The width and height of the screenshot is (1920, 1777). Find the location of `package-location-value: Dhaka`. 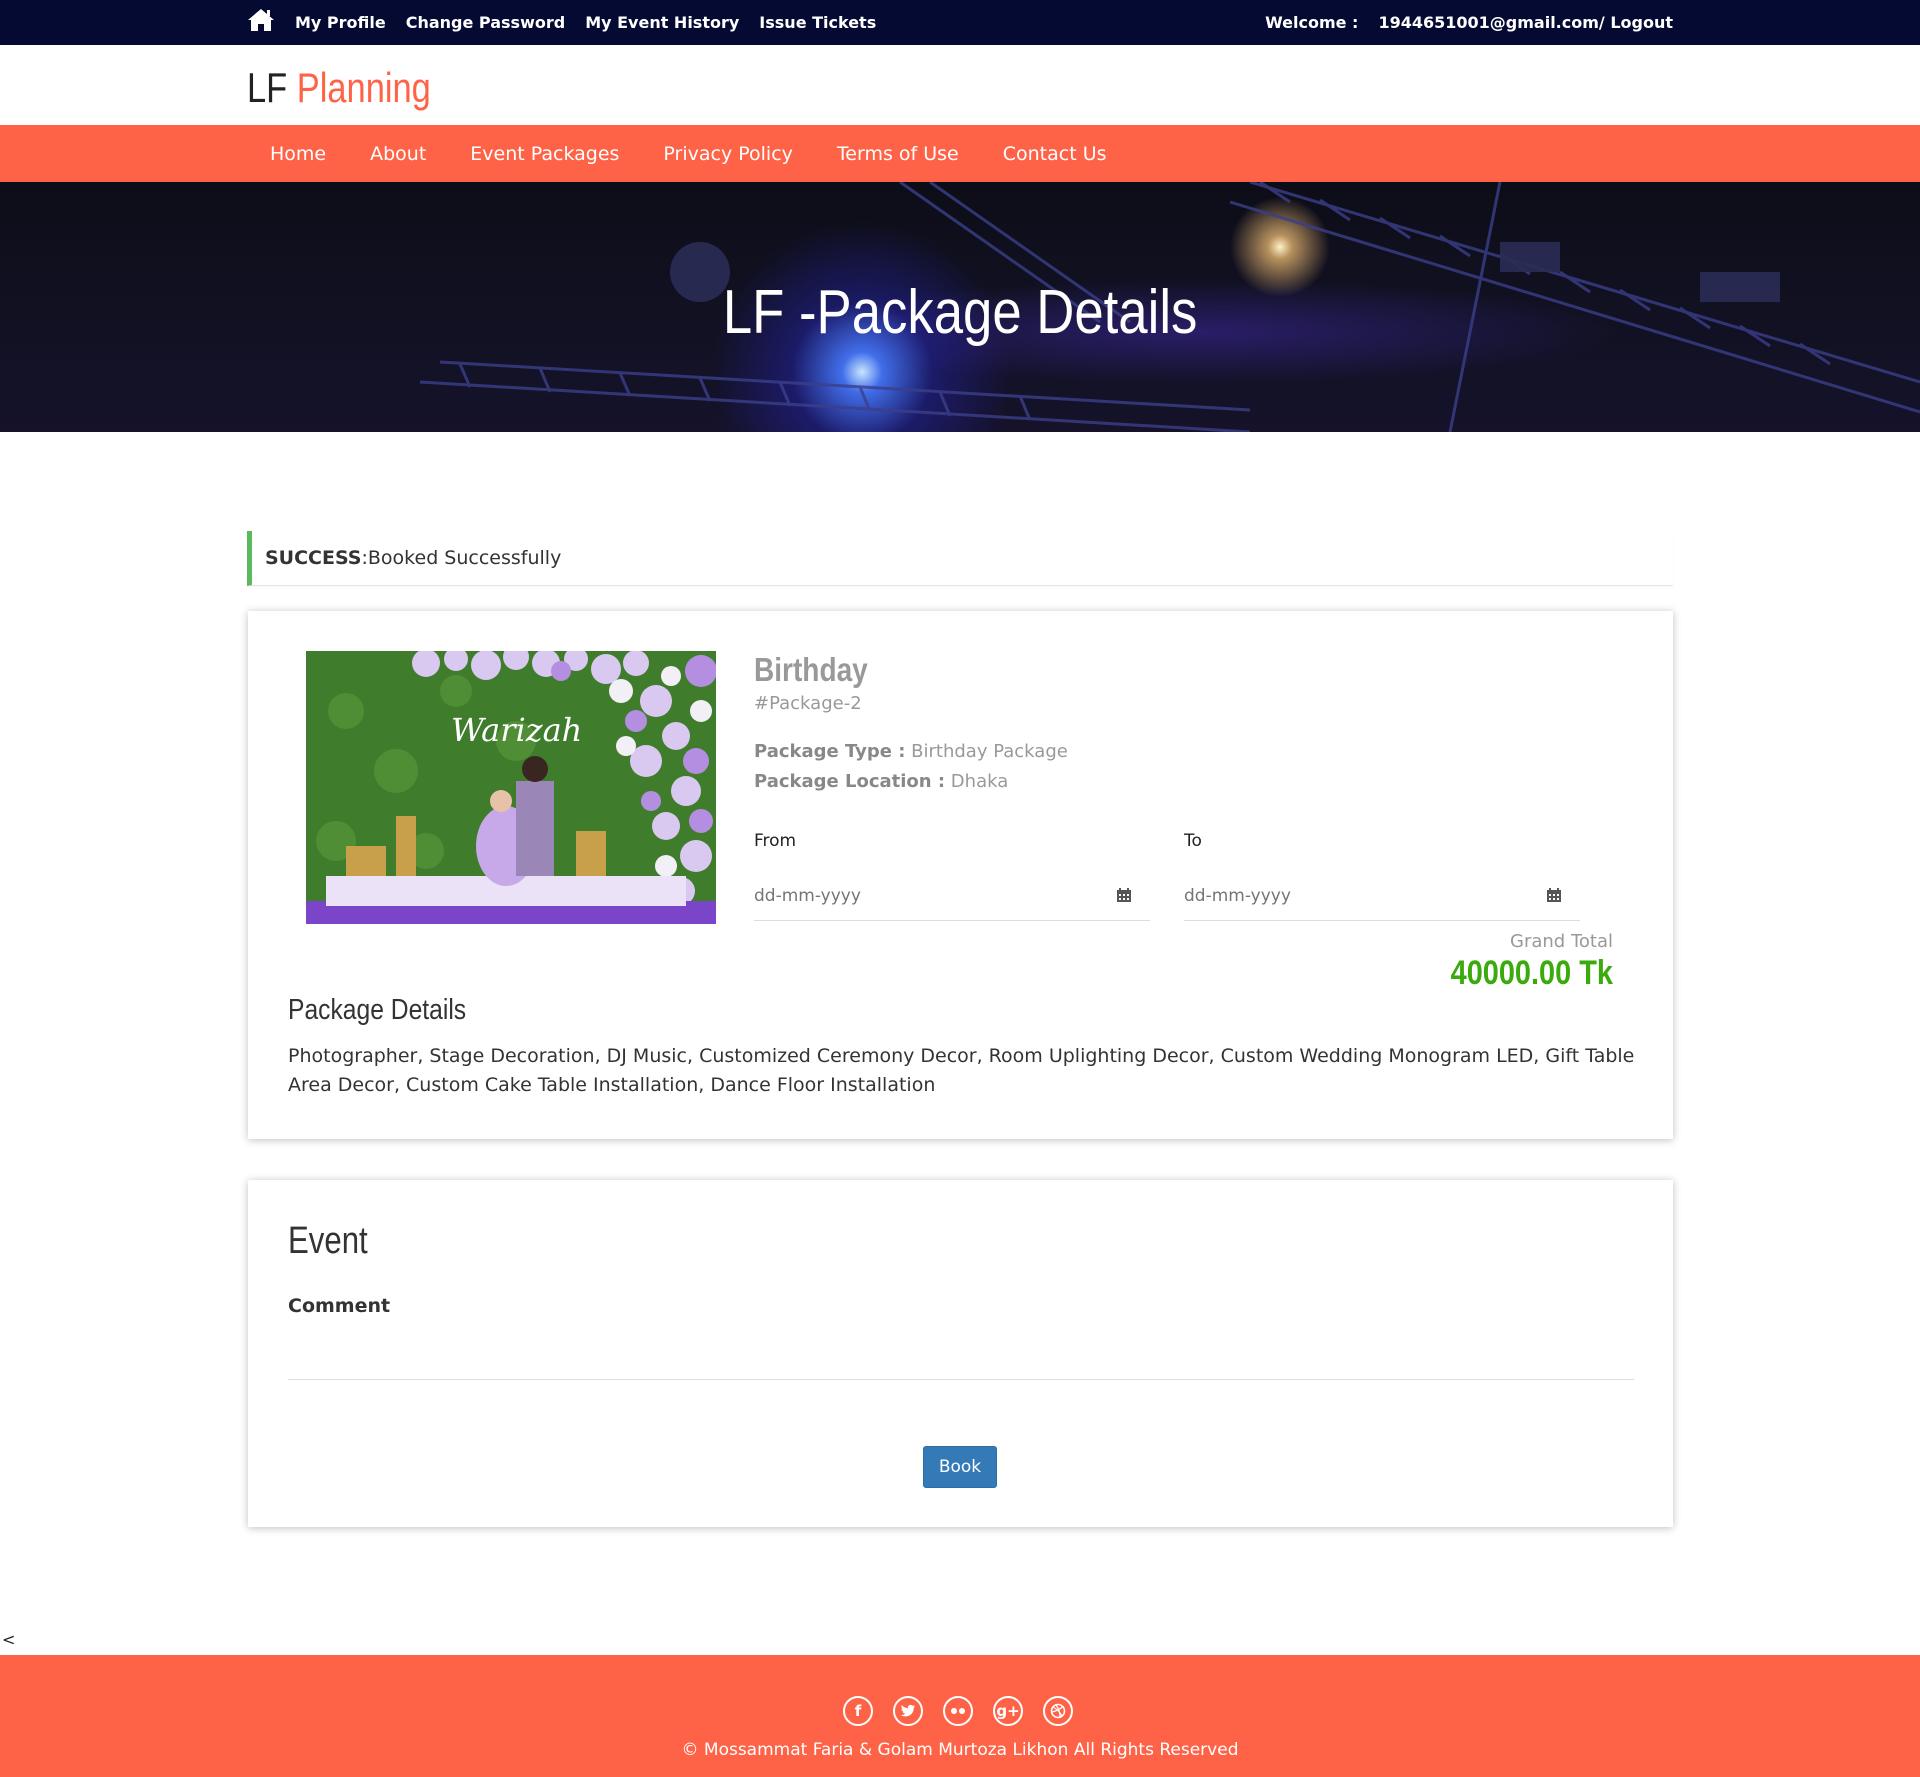

package-location-value: Dhaka is located at coordinates (977, 781).